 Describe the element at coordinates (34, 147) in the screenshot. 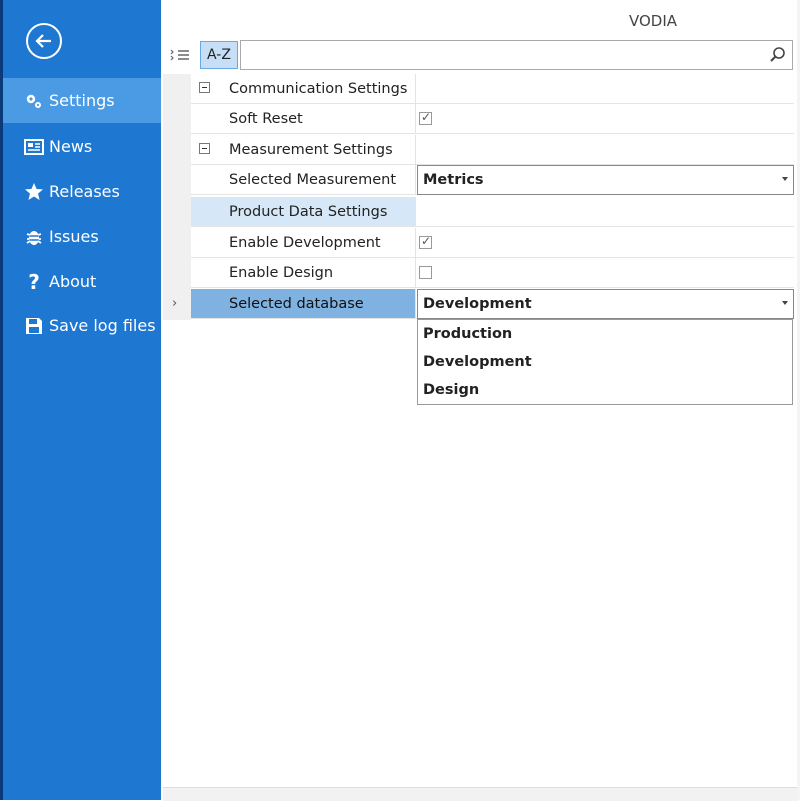

I see `newspaper-icon` at that location.